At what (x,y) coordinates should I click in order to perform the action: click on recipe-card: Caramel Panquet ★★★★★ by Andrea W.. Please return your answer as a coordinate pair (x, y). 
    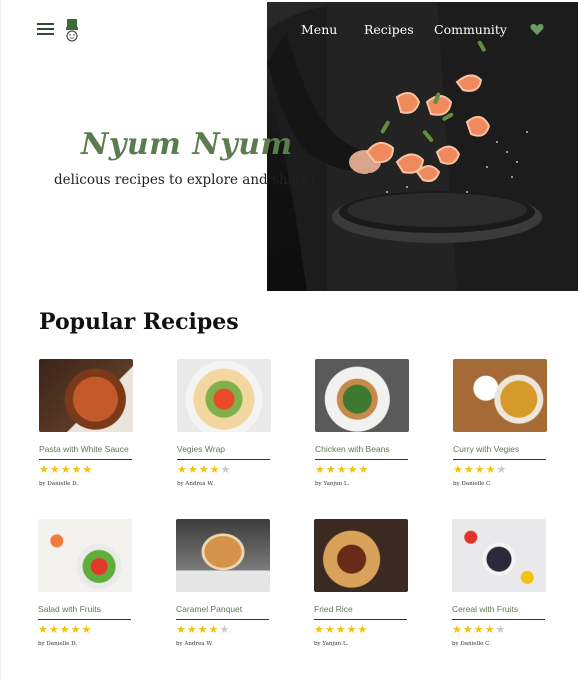
    Looking at the image, I should click on (224, 583).